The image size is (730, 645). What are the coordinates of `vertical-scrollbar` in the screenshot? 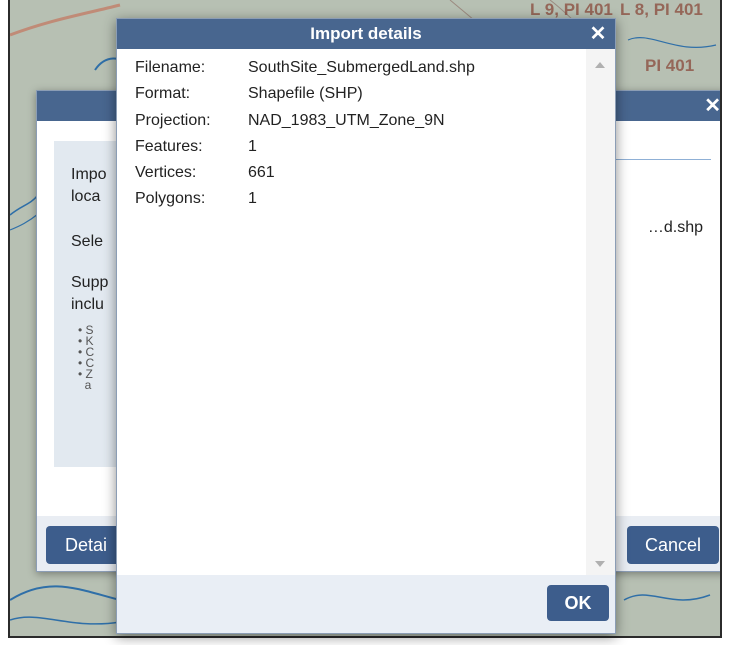 It's located at (600, 312).